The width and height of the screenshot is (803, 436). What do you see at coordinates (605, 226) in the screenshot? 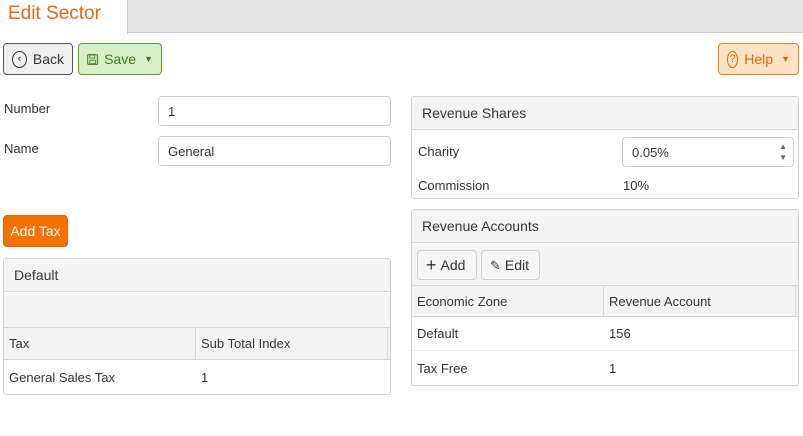
I see `revenue-accounts-title: Revenue Accounts` at bounding box center [605, 226].